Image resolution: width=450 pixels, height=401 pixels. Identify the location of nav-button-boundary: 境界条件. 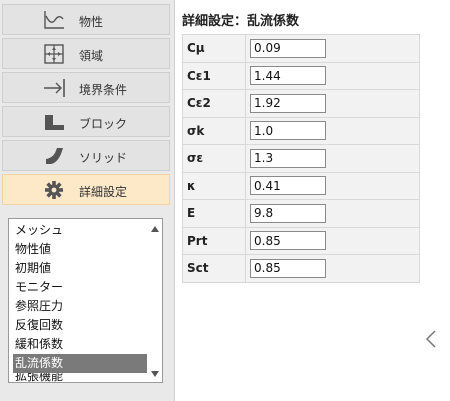
(86, 87).